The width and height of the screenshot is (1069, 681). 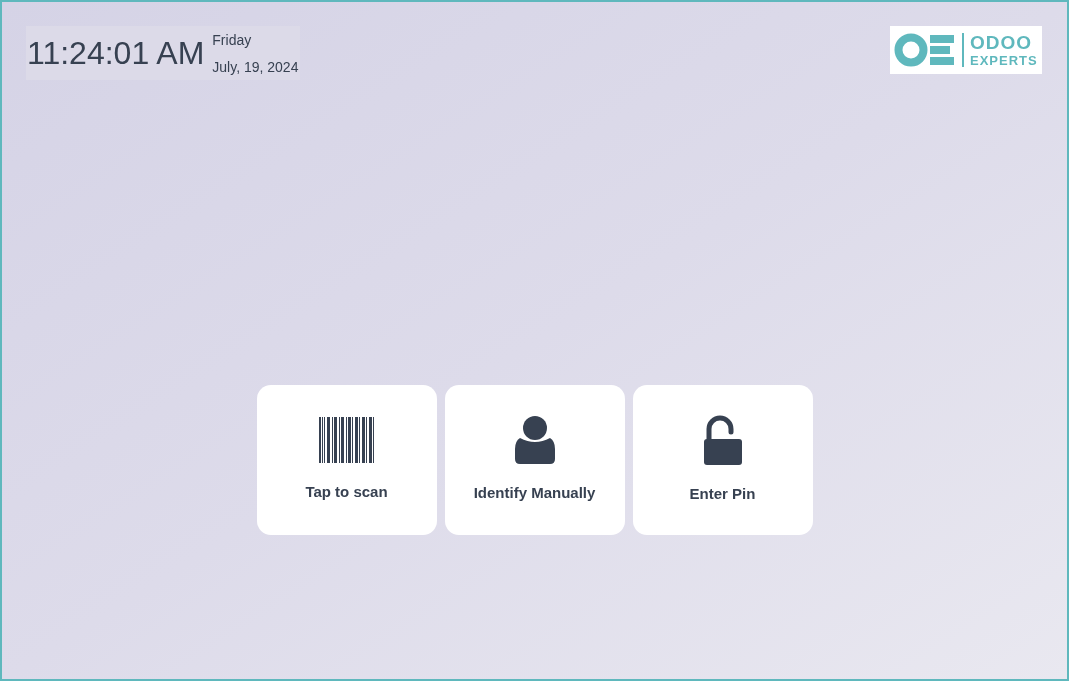 I want to click on logo-tagline: EXPERTS, so click(x=1004, y=60).